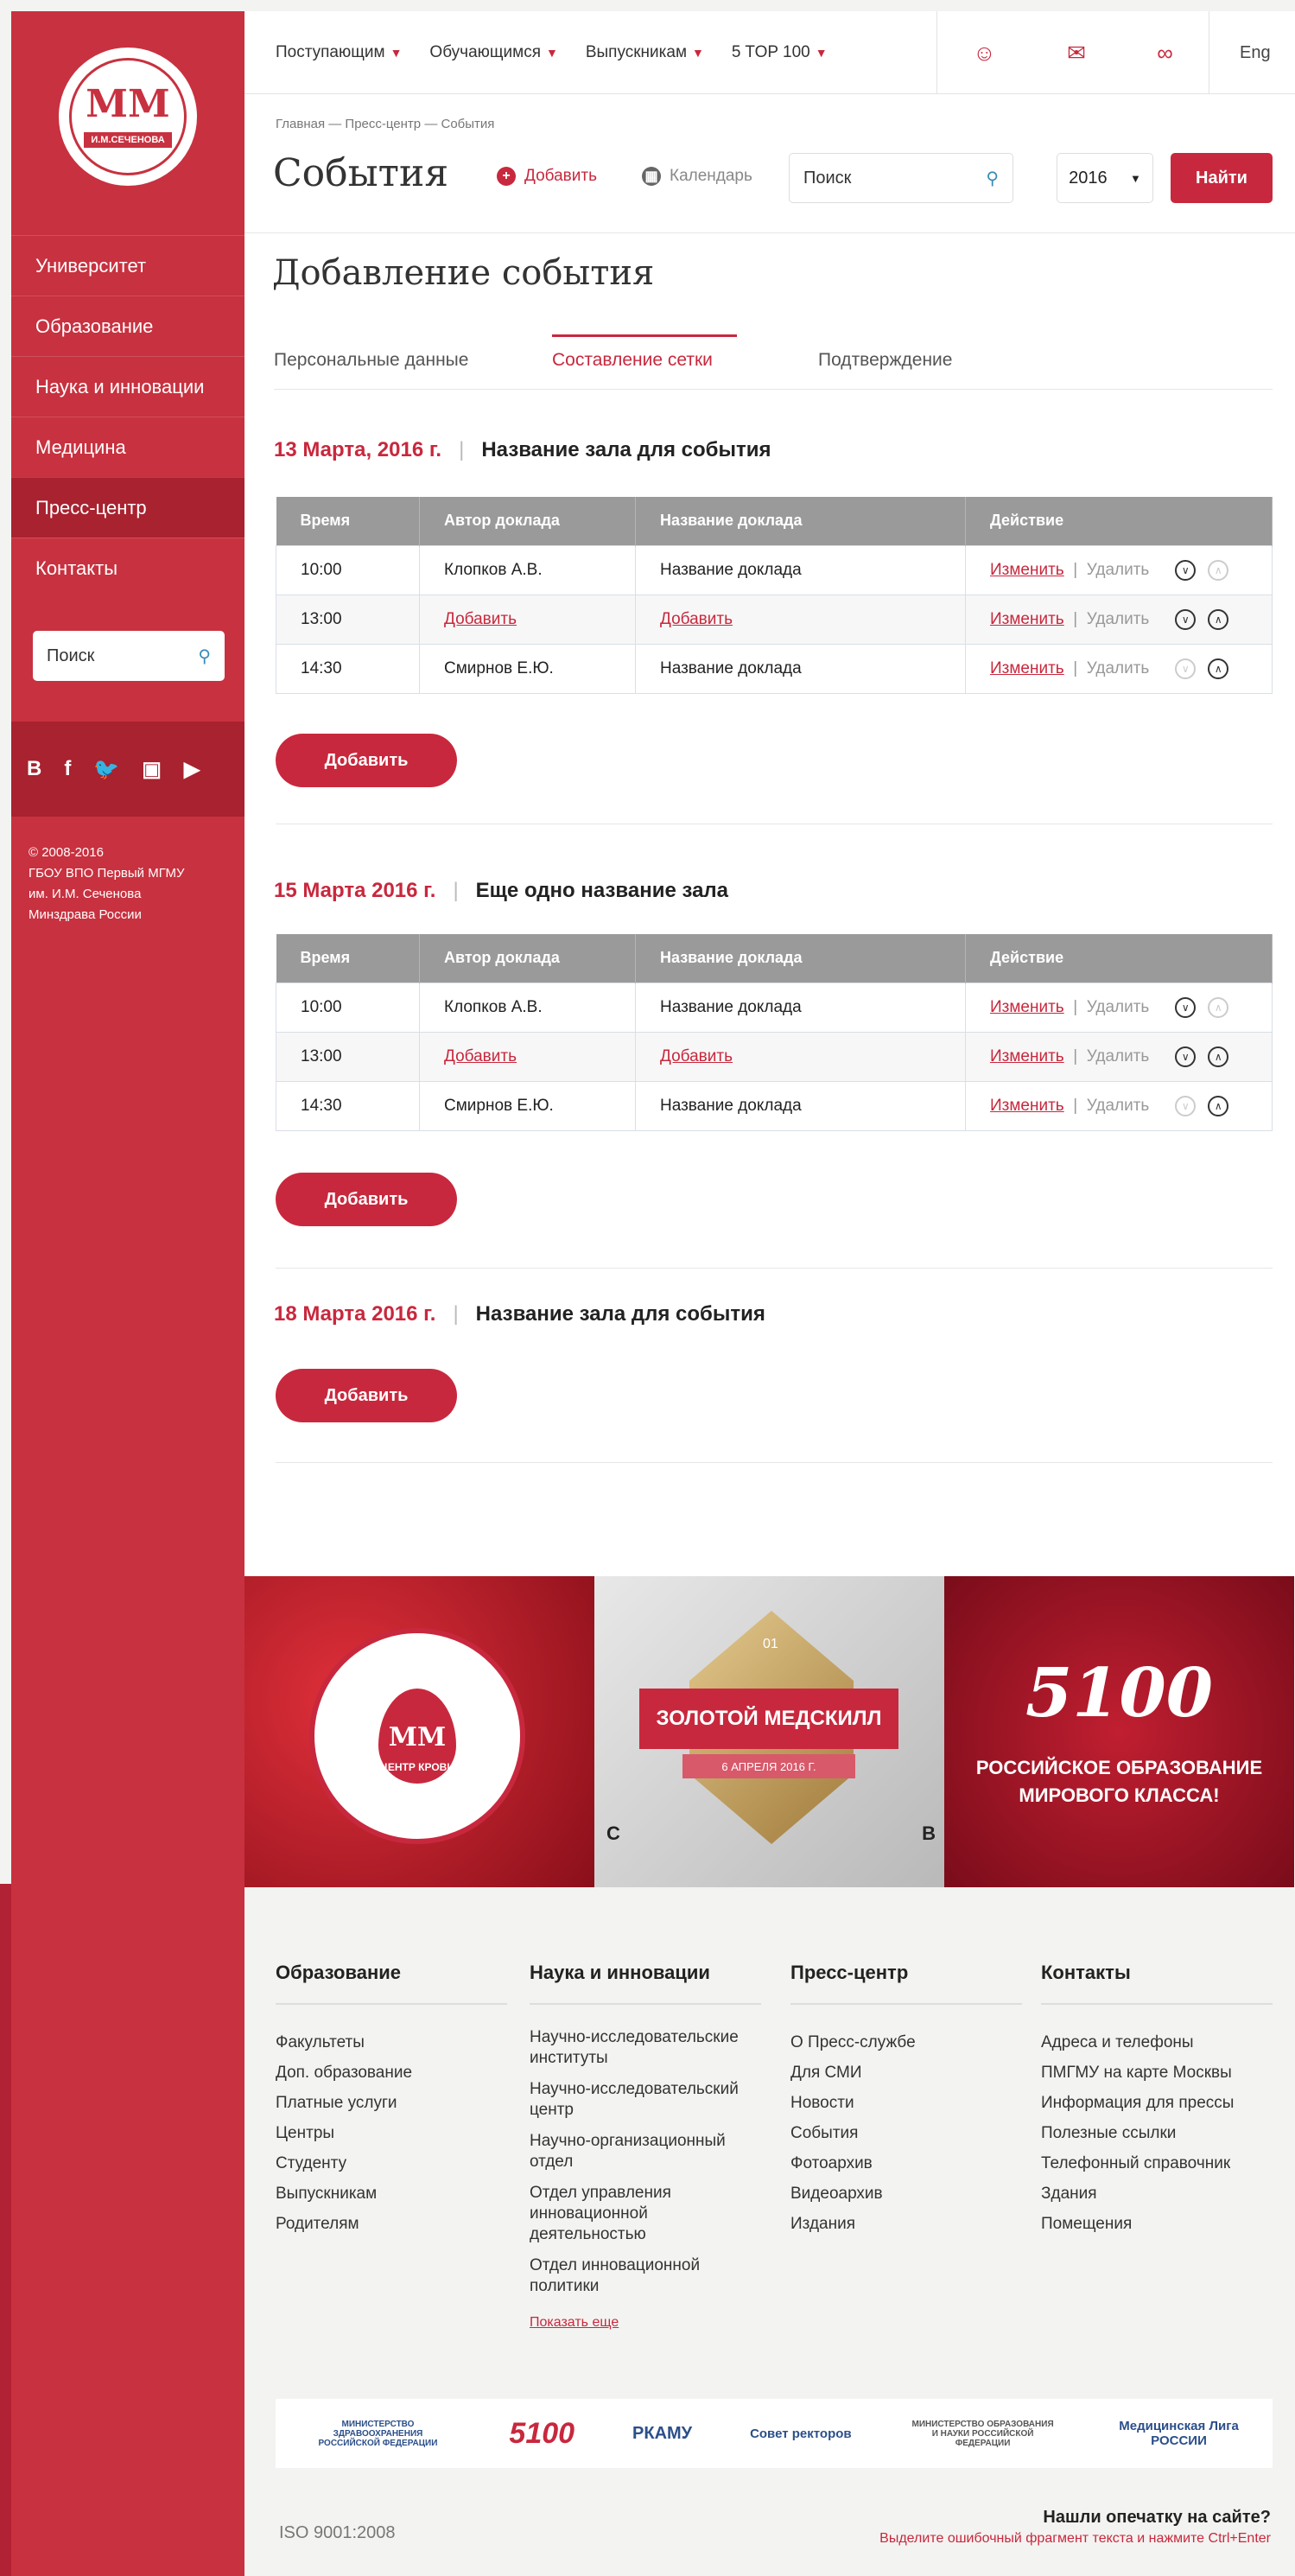  I want to click on footer-link: Информация для прессы, so click(1157, 2103).